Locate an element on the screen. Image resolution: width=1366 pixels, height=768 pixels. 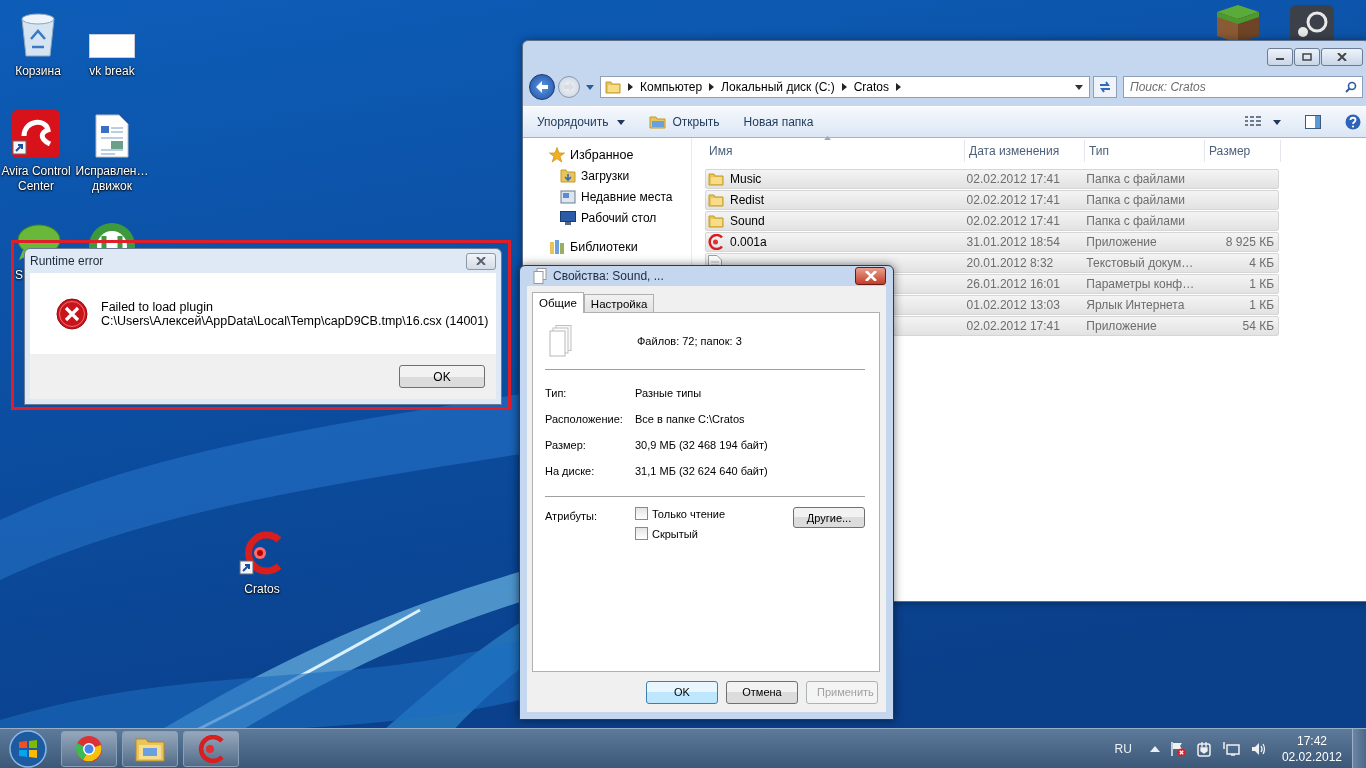
column-header: Имя is located at coordinates (835, 151).